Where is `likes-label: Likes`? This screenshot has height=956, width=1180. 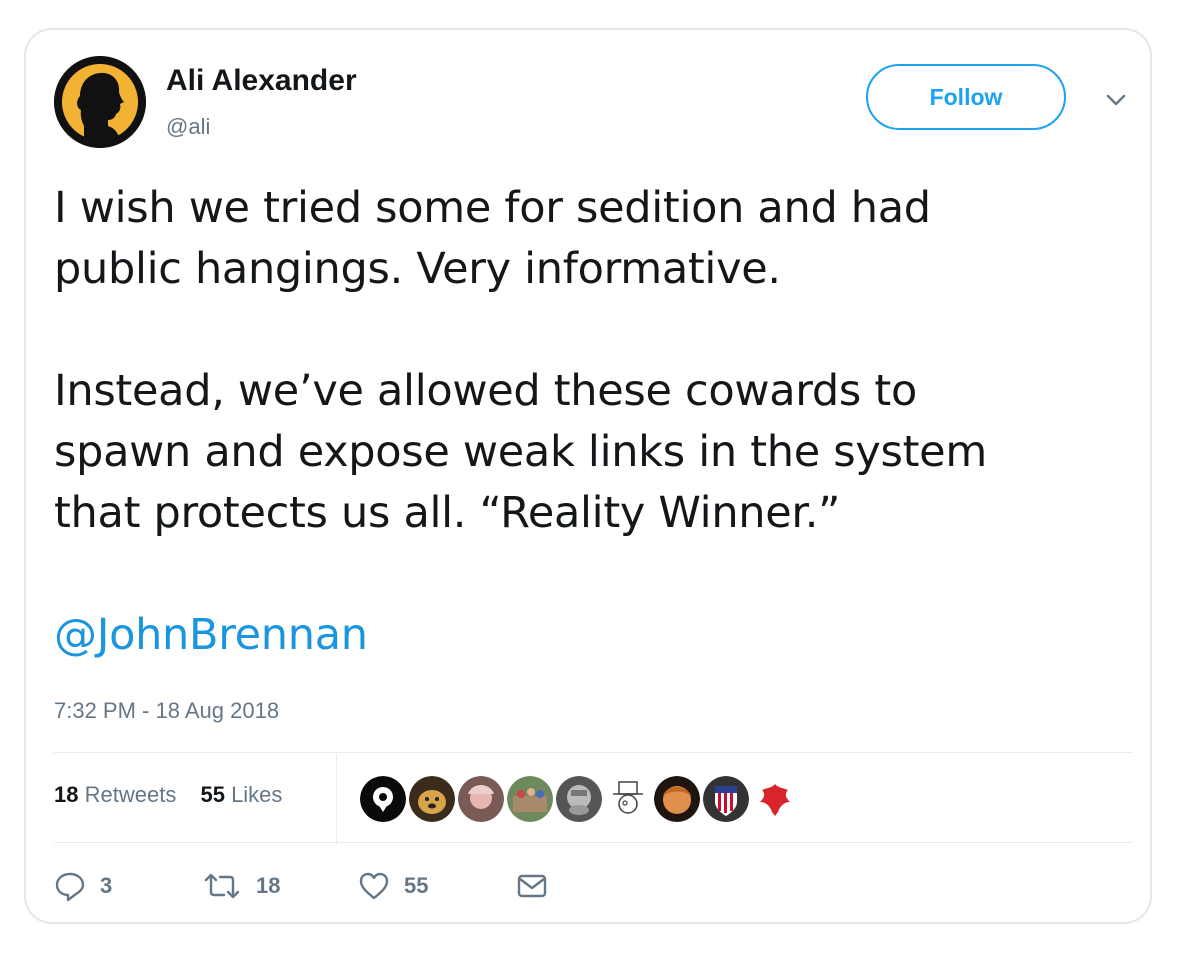
likes-label: Likes is located at coordinates (257, 794).